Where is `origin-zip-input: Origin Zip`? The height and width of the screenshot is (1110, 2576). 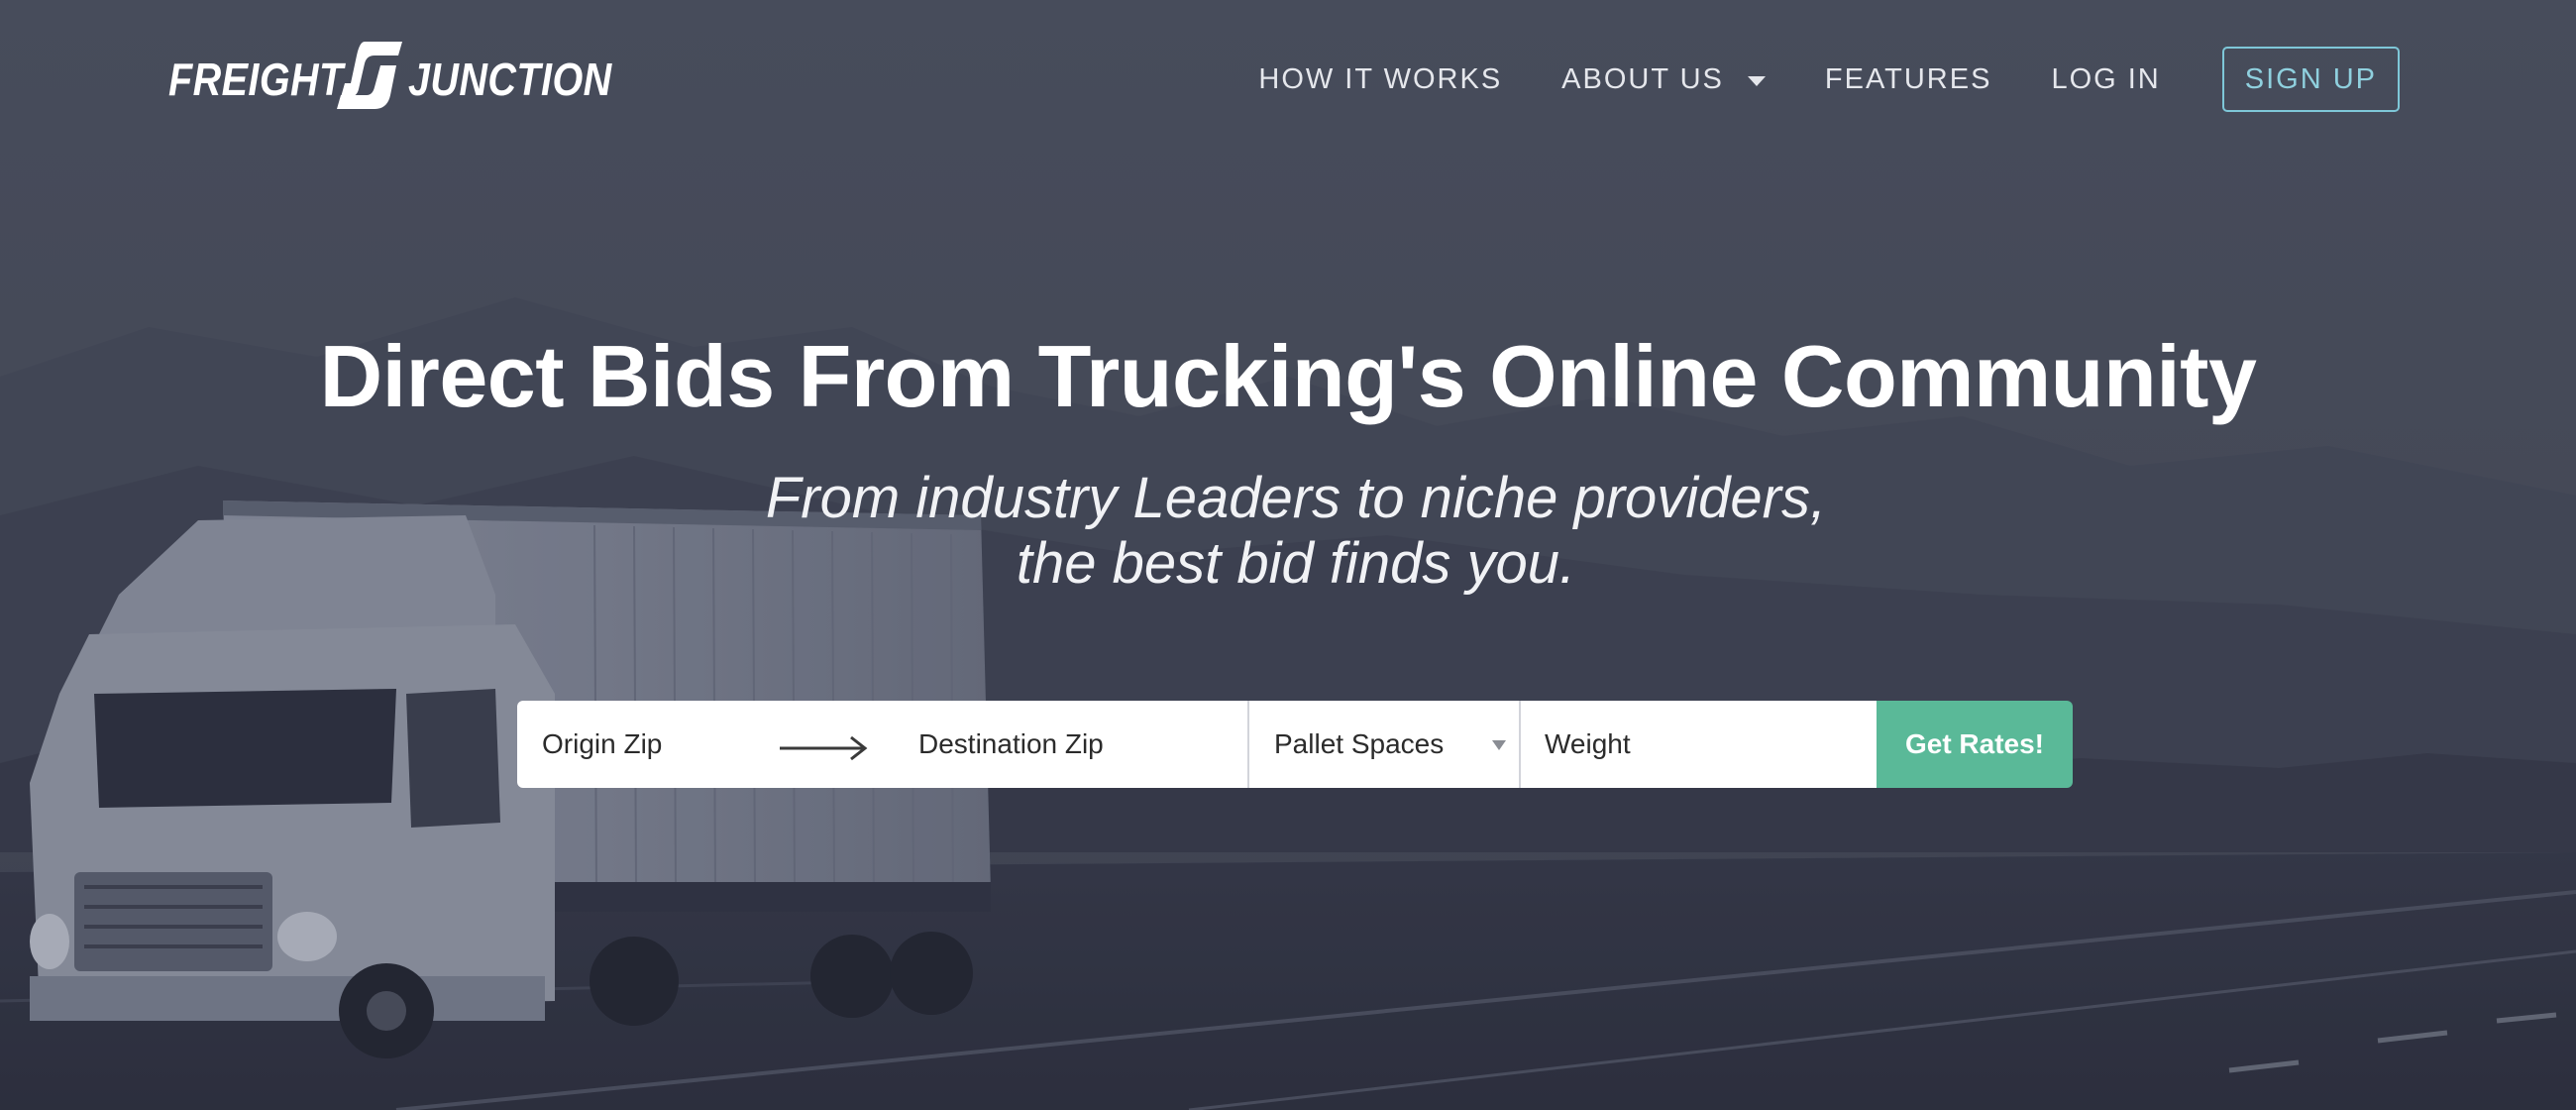
origin-zip-input: Origin Zip is located at coordinates (651, 744).